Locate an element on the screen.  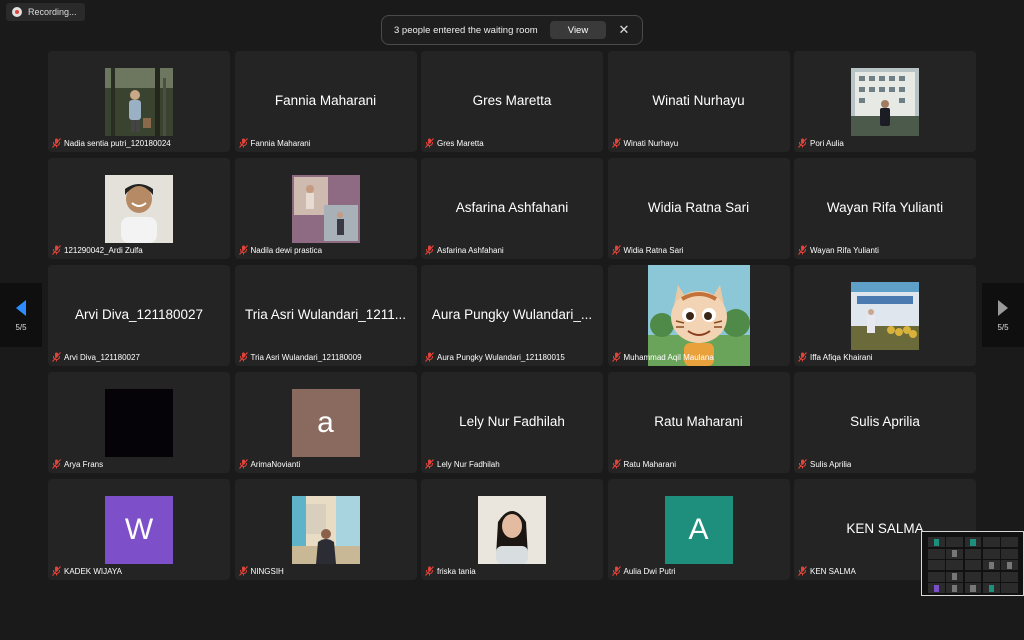
participant-name-label: Nadila dewi prastica is located at coordinates (280, 250).